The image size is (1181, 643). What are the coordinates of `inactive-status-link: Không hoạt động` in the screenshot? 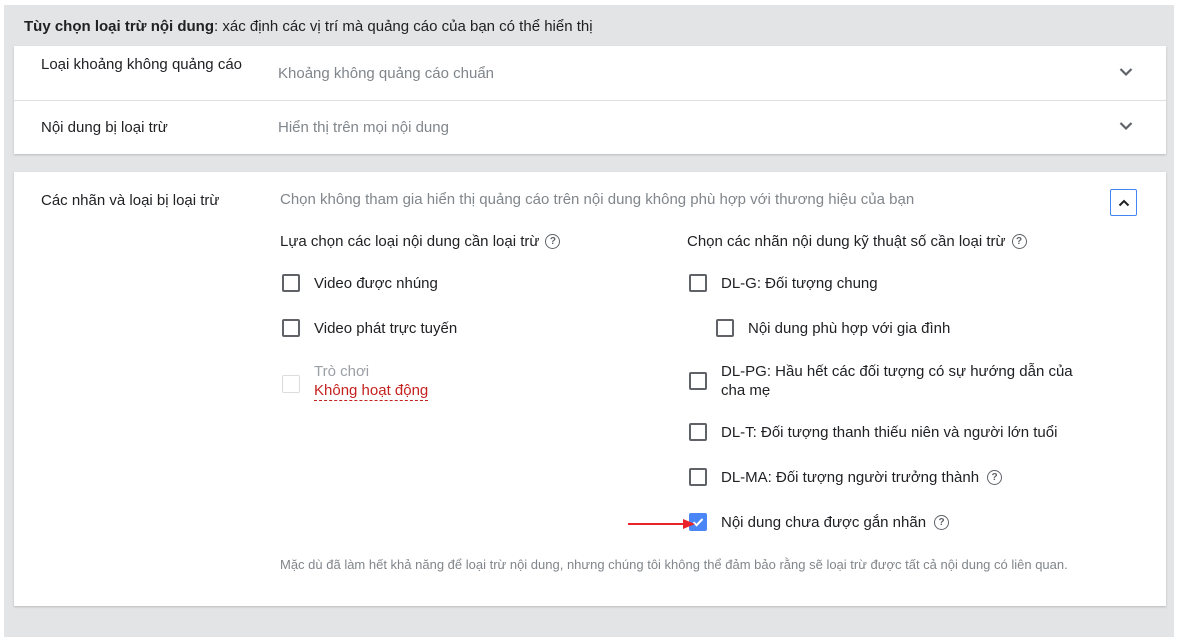 It's located at (371, 391).